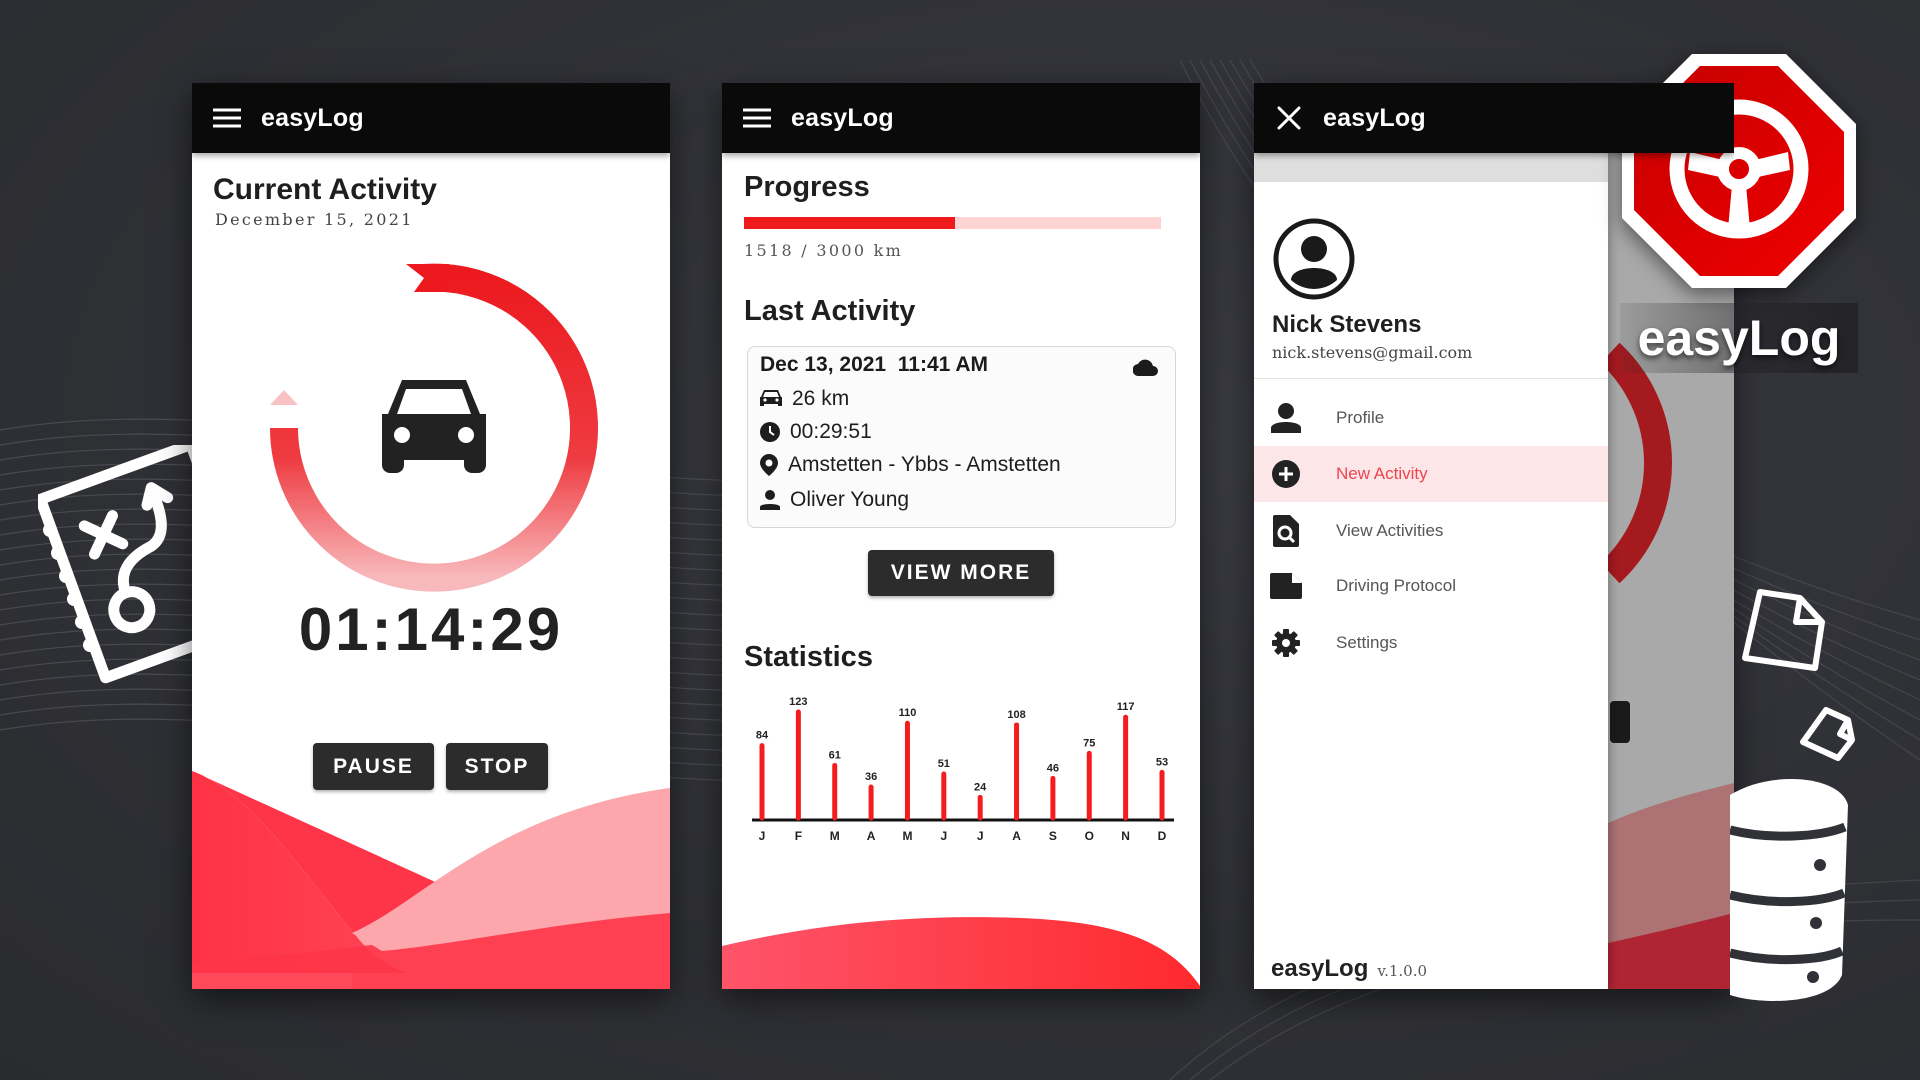 The image size is (1920, 1080). What do you see at coordinates (1126, 707) in the screenshot?
I see `chart-data-label: 117` at bounding box center [1126, 707].